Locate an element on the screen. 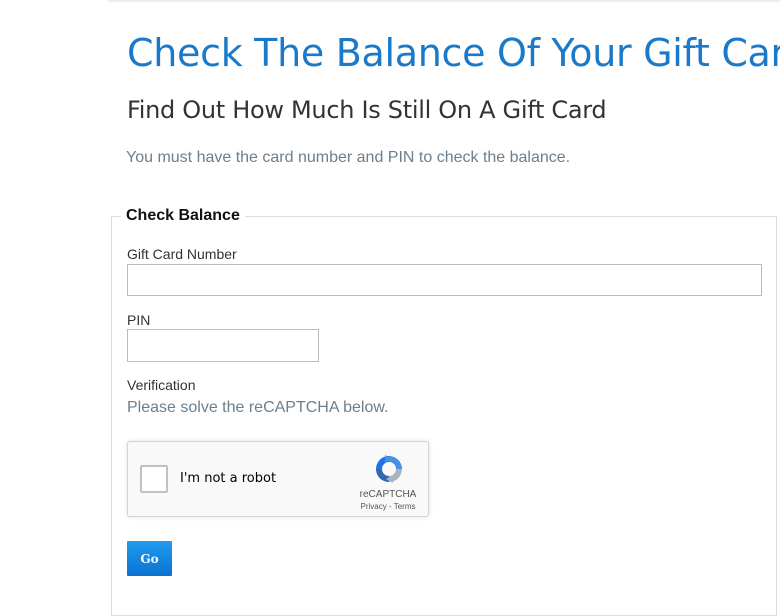 The image size is (780, 616). recaptcha-logo-icon is located at coordinates (389, 469).